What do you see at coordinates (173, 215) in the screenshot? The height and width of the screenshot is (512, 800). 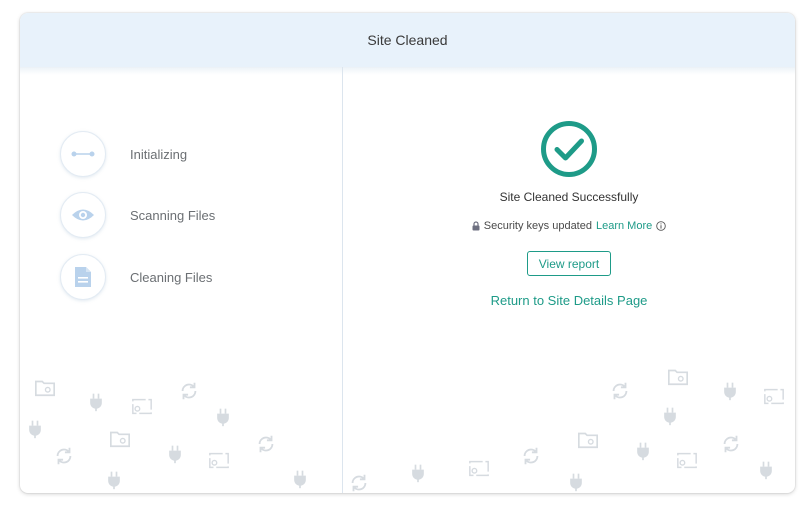 I see `step-label: Scanning Files` at bounding box center [173, 215].